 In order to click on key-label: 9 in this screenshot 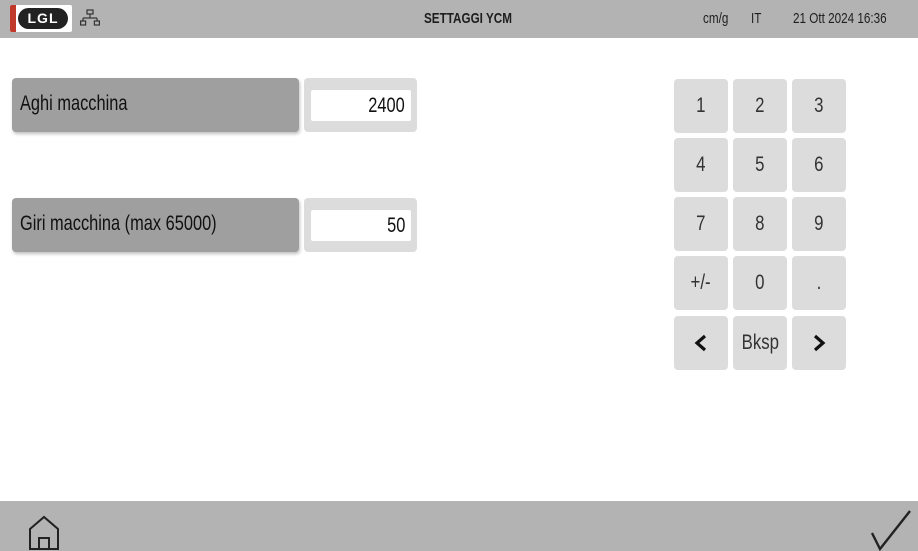, I will do `click(819, 223)`.